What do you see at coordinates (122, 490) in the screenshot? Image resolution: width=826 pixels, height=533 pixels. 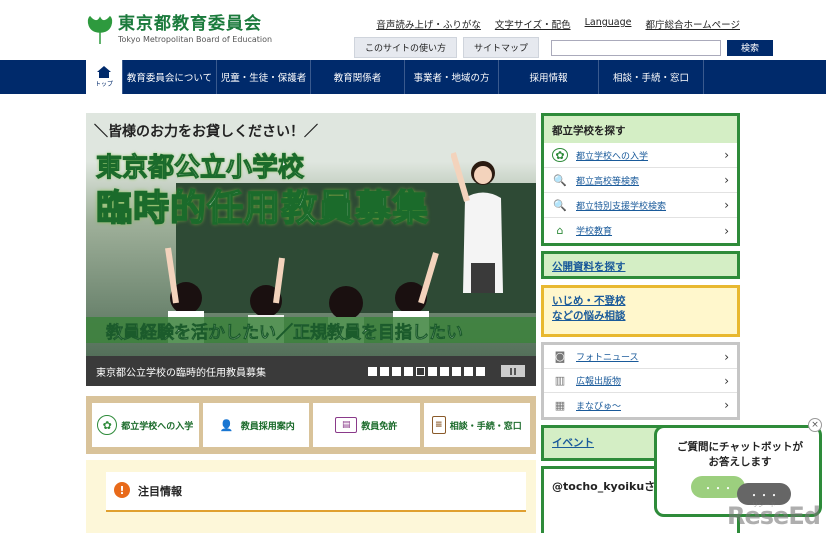 I see `exclamation-icon: !` at bounding box center [122, 490].